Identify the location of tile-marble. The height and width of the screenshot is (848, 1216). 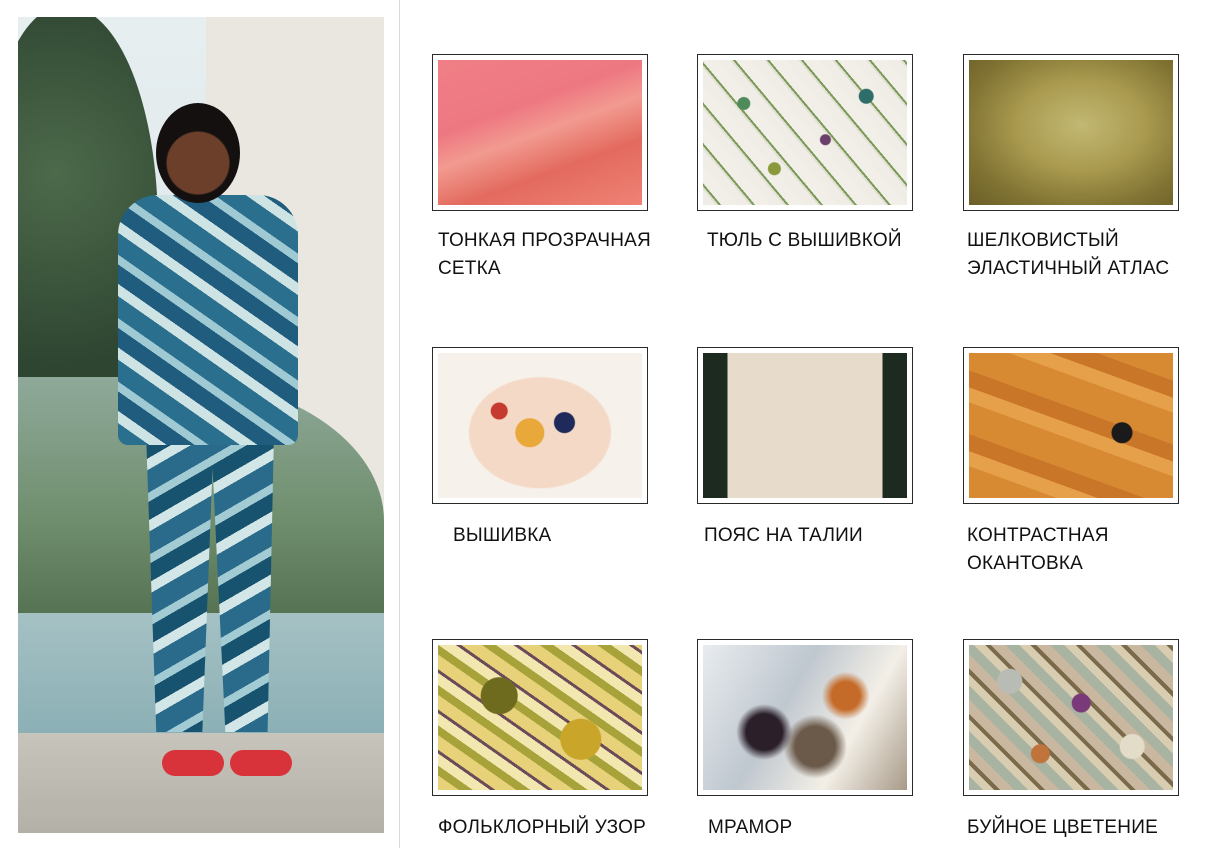
(805, 717).